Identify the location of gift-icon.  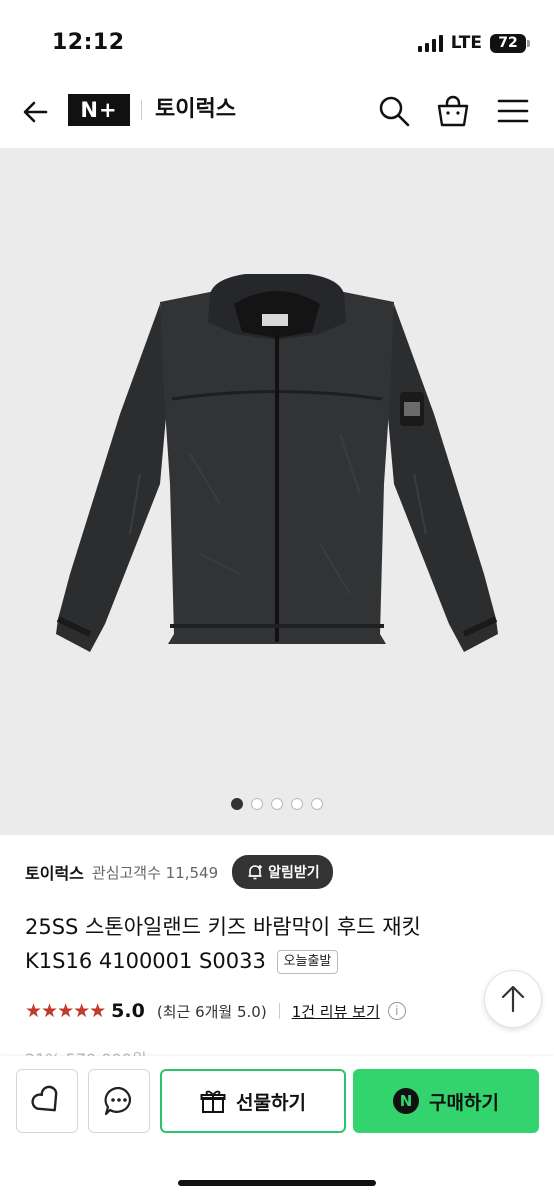
(213, 1101).